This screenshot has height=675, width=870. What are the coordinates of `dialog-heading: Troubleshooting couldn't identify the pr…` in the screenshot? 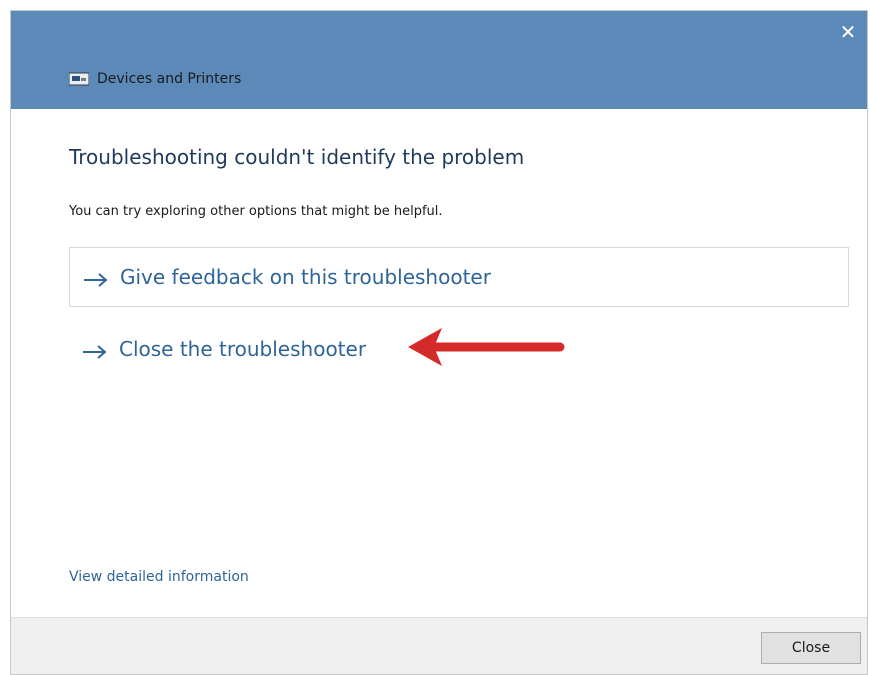 It's located at (297, 157).